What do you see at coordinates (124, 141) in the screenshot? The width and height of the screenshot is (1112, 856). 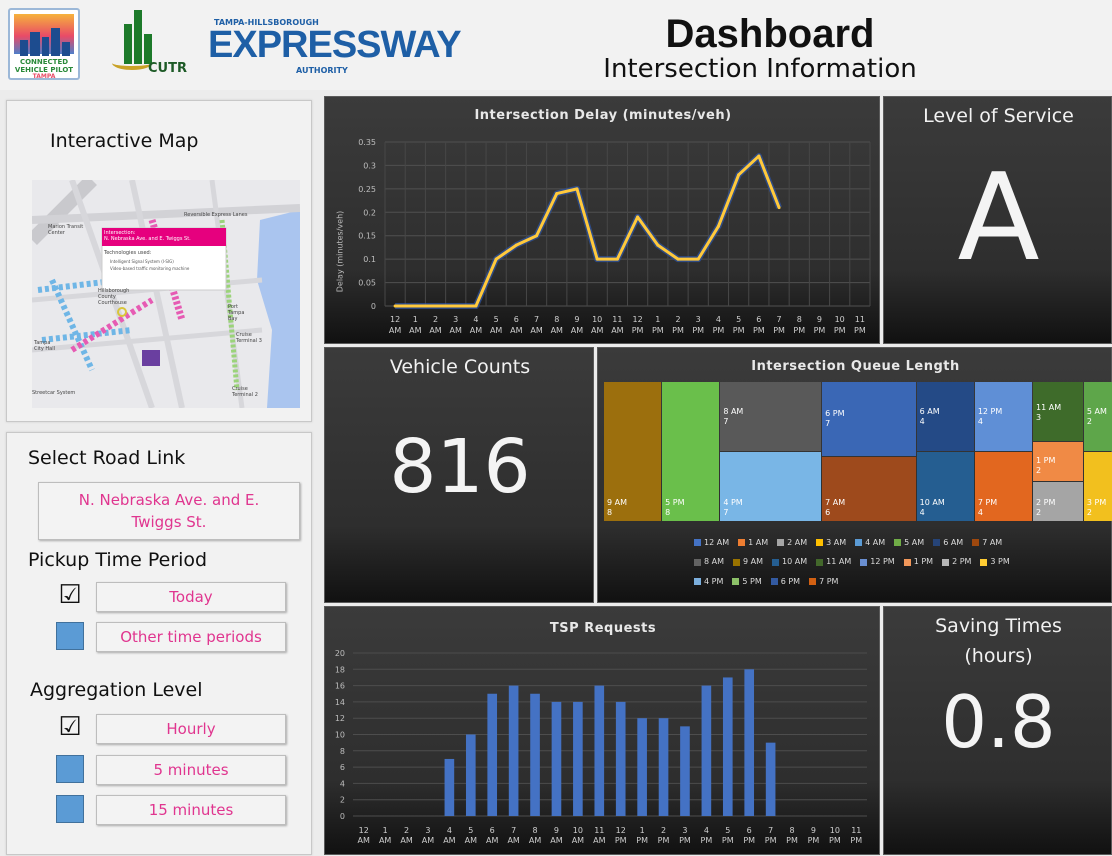 I see `interactive-map-title: Interactive Map` at bounding box center [124, 141].